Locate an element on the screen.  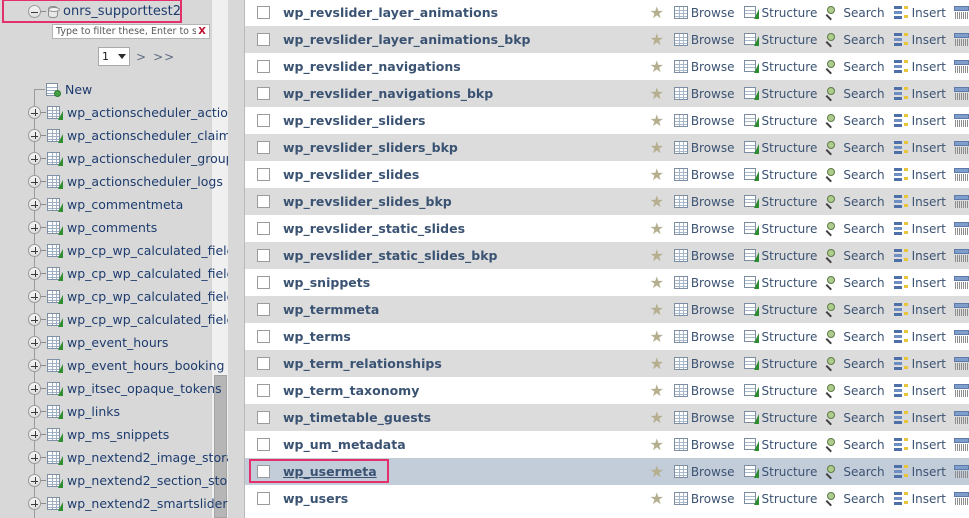
table-name-link: wp_users is located at coordinates (315, 498).